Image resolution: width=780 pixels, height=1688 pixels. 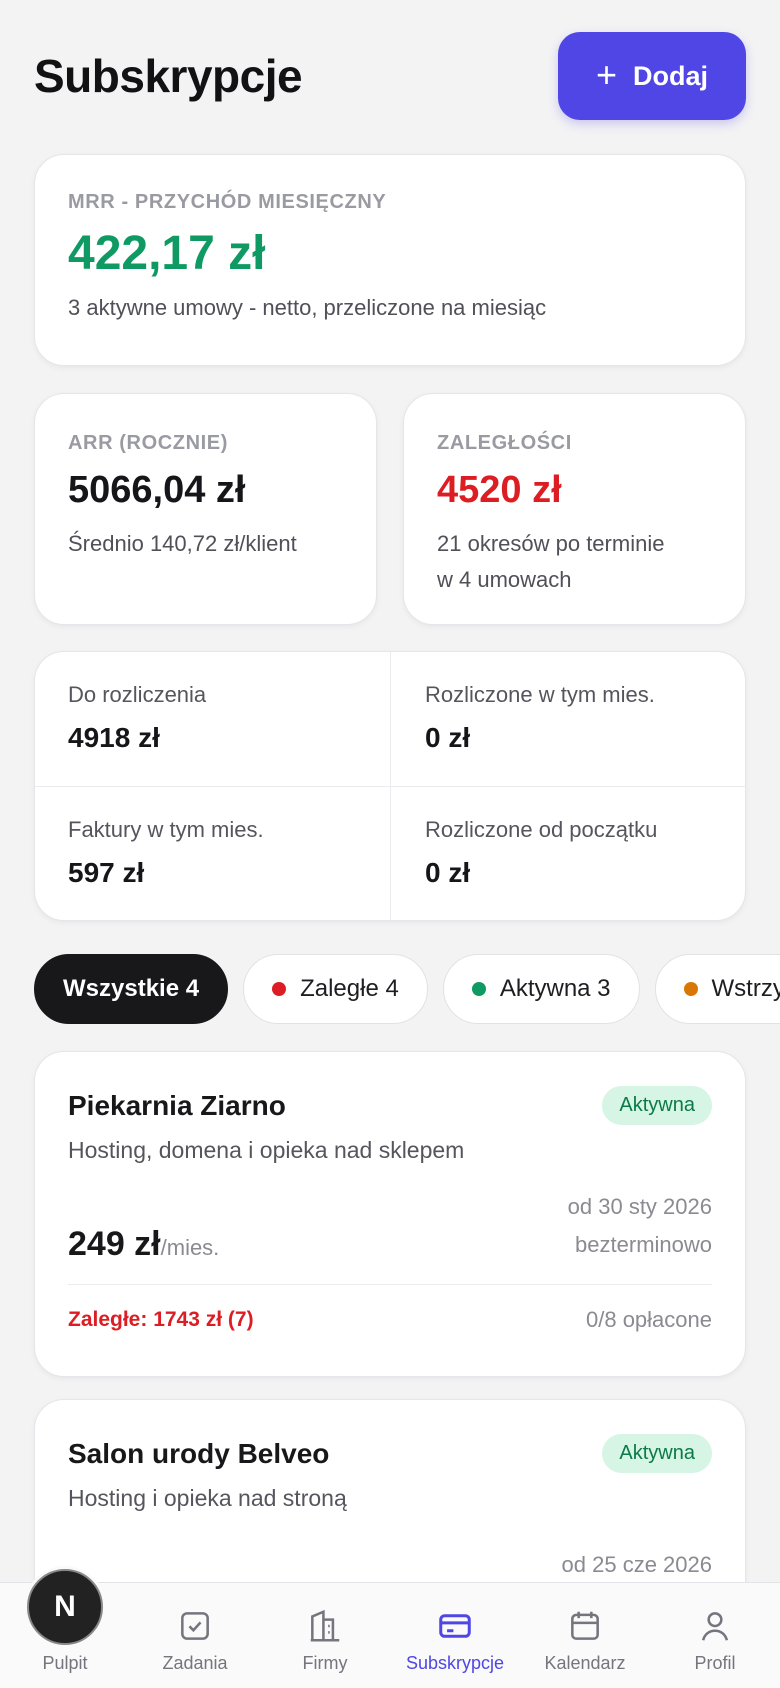 What do you see at coordinates (212, 853) in the screenshot?
I see `stat-invoices-this-month: Faktury w tym mies. 597 zł` at bounding box center [212, 853].